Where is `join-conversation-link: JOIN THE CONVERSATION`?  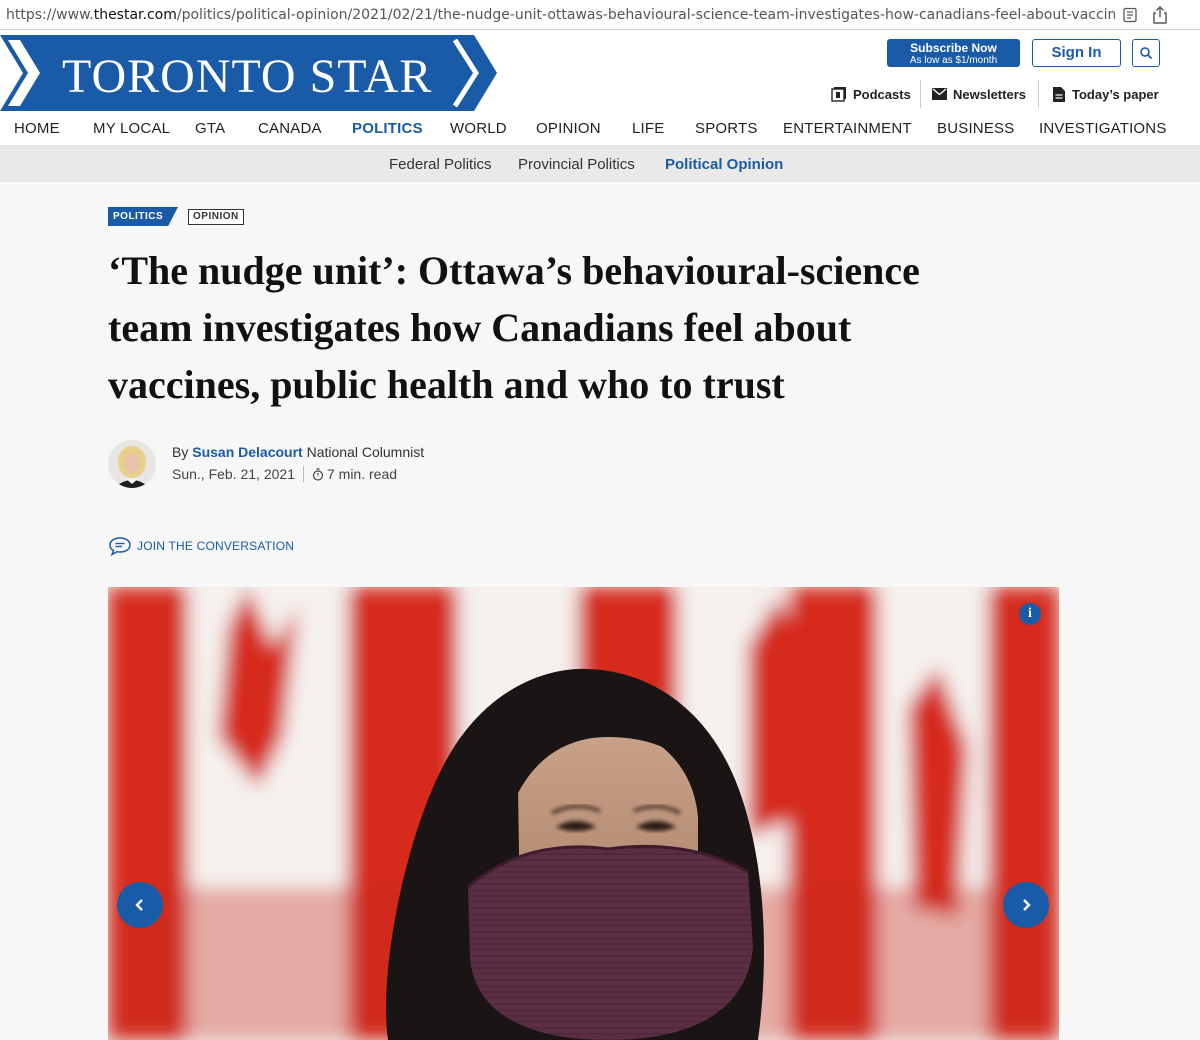
join-conversation-link: JOIN THE CONVERSATION is located at coordinates (201, 546).